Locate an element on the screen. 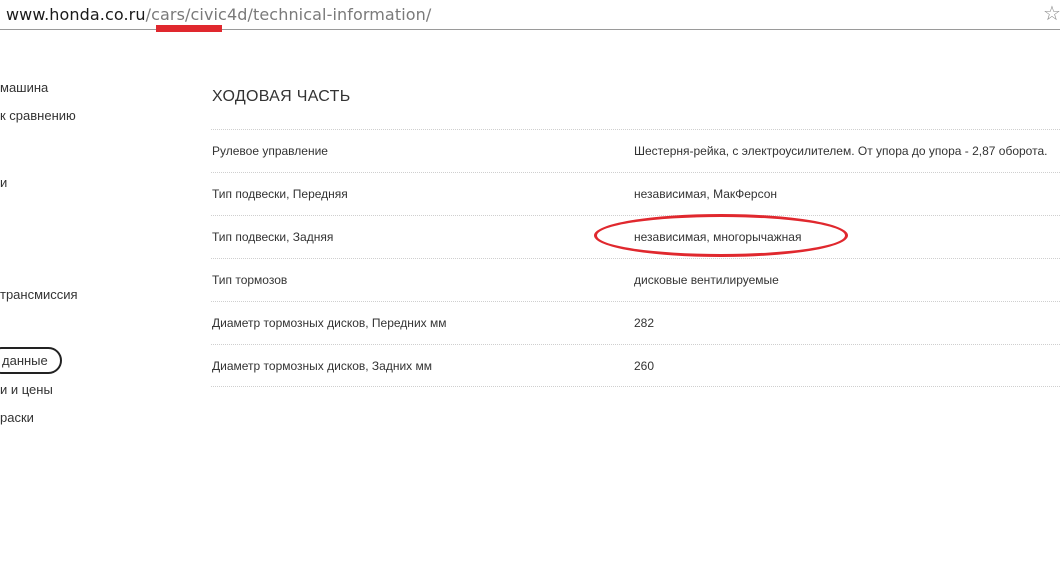 This screenshot has height=579, width=1060. sidebar-item-tech-data: данные is located at coordinates (31, 360).